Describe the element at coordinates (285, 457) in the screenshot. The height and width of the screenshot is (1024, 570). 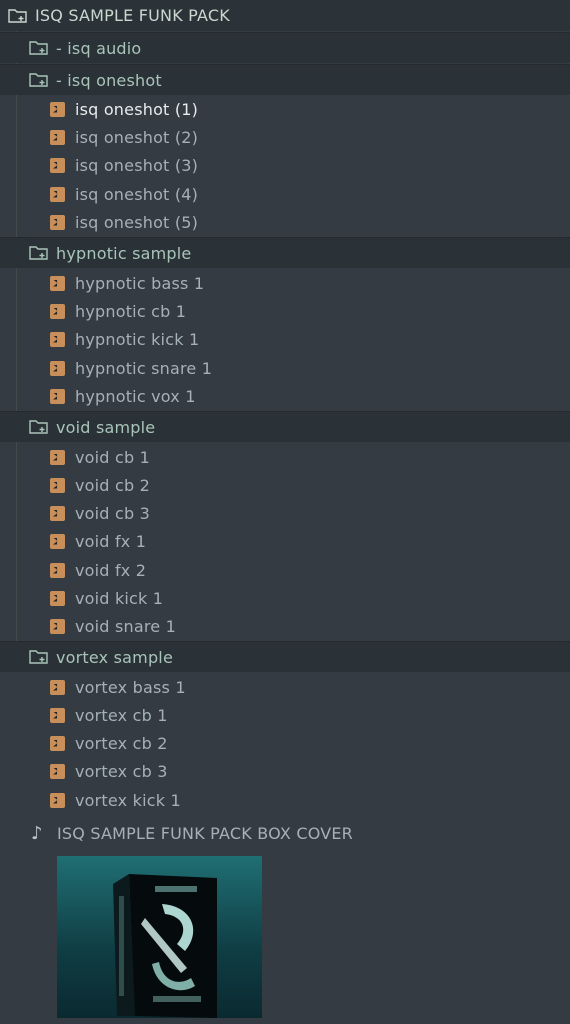
I see `file-row: void cb 1` at that location.